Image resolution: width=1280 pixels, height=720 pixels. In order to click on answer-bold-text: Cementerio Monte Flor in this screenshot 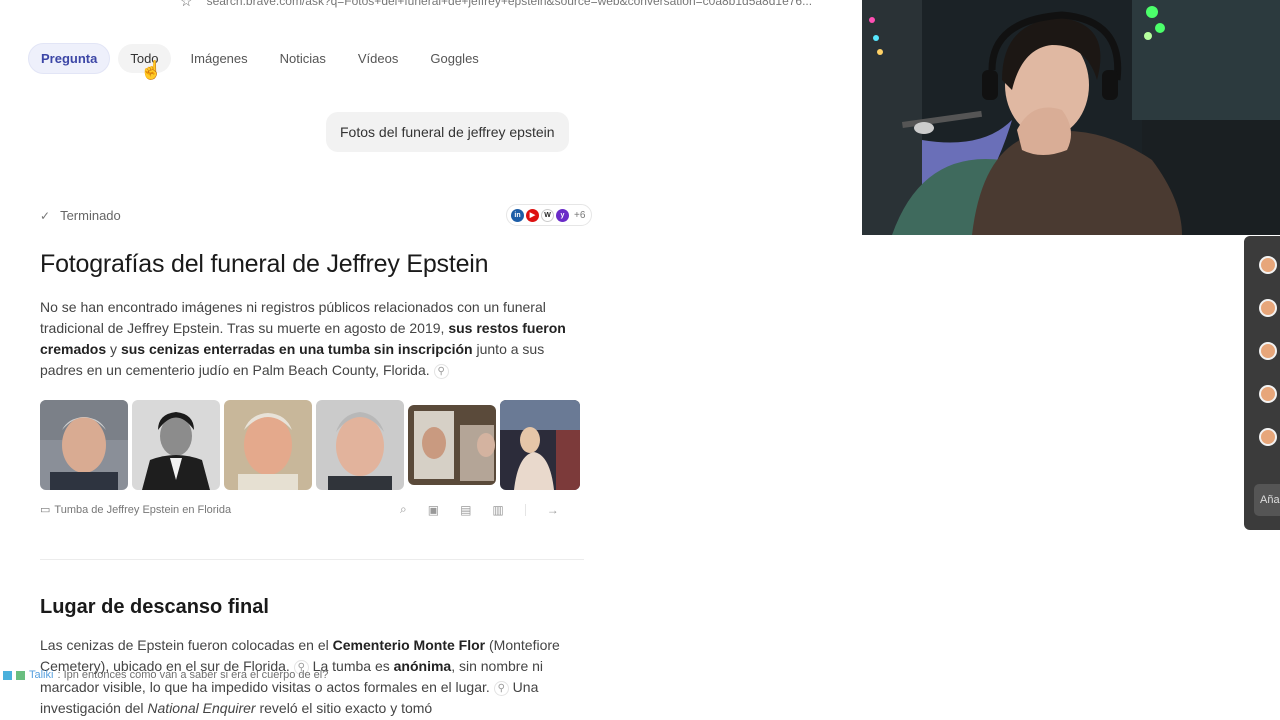, I will do `click(409, 645)`.